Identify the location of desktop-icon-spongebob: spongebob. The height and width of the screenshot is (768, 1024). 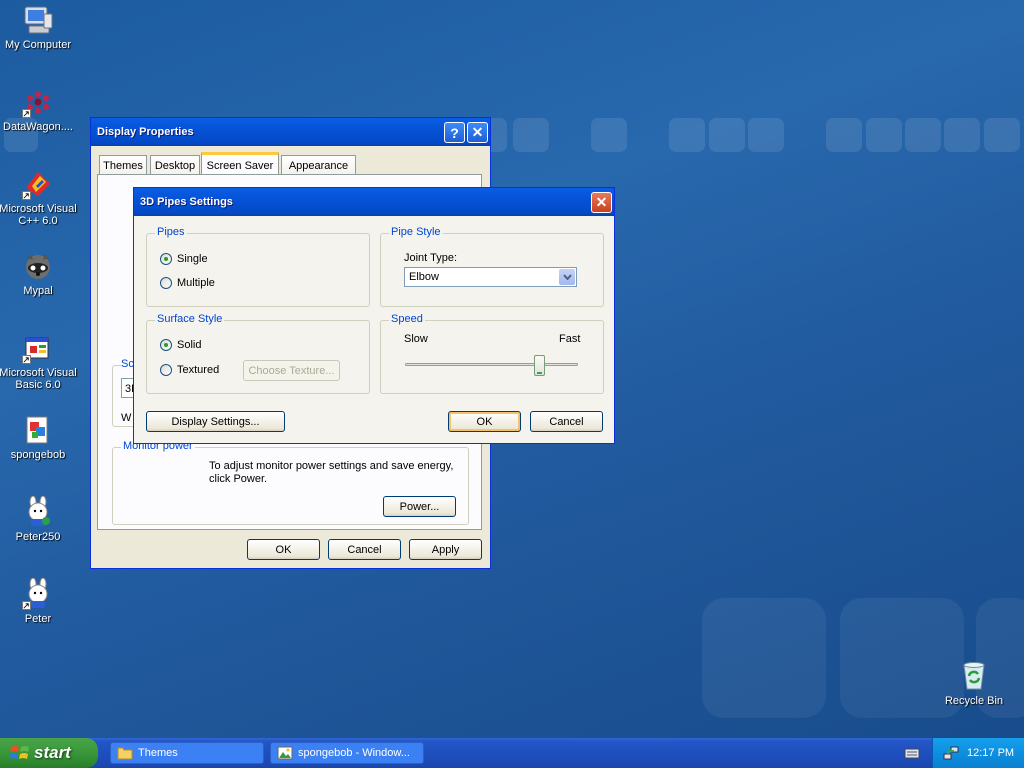
(39, 437).